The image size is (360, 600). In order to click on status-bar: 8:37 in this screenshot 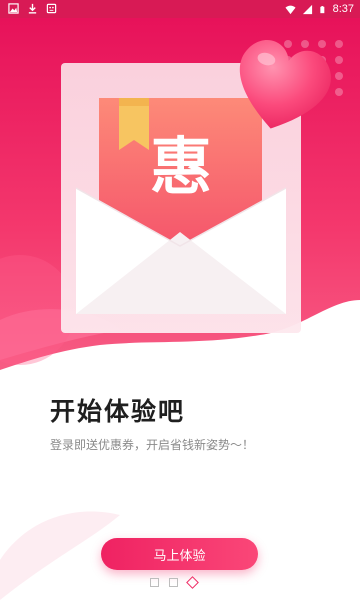, I will do `click(180, 9)`.